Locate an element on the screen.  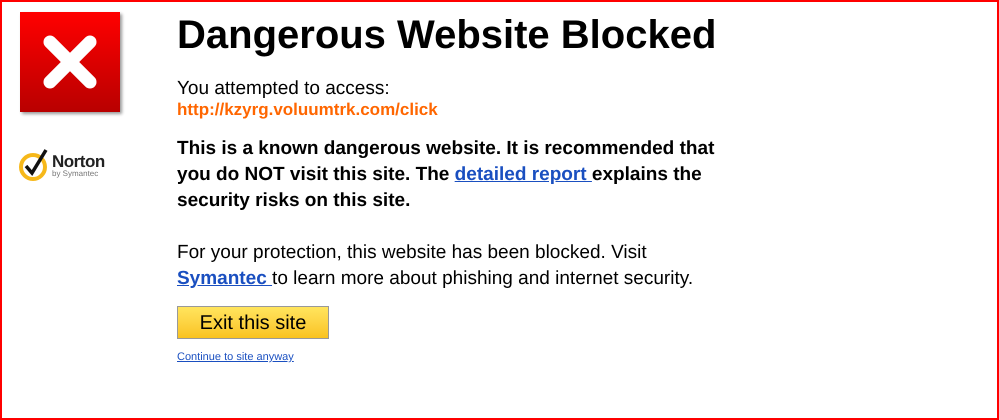
blocked-url: http://kzyrg.voluumtrk.com/click is located at coordinates (308, 110).